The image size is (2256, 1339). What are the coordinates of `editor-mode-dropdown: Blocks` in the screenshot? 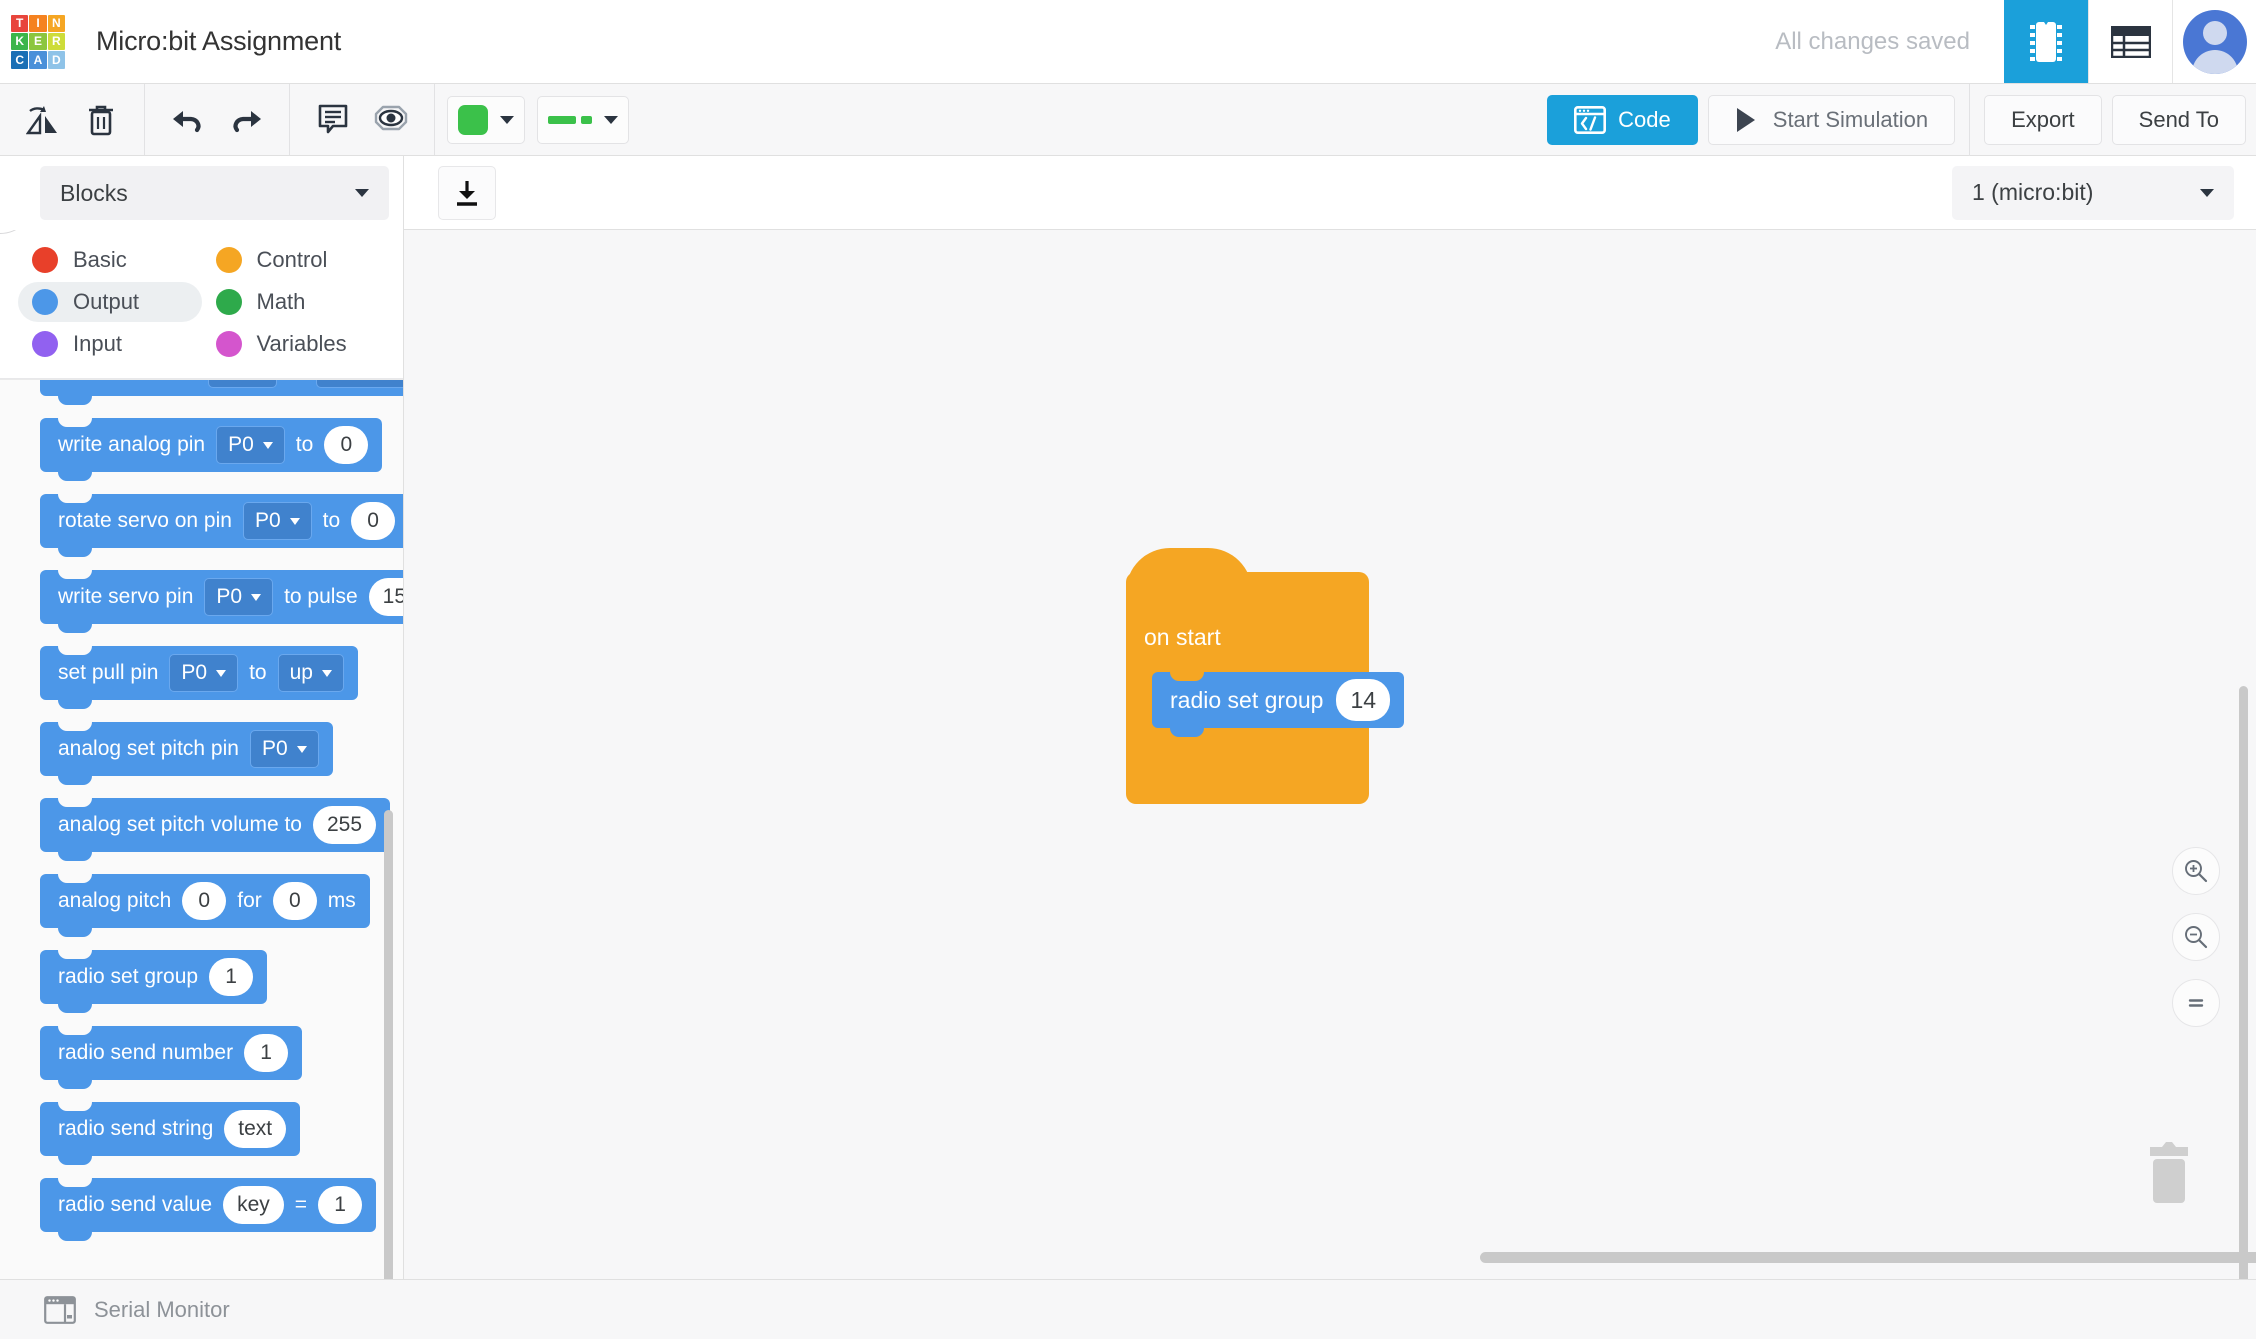 It's located at (214, 193).